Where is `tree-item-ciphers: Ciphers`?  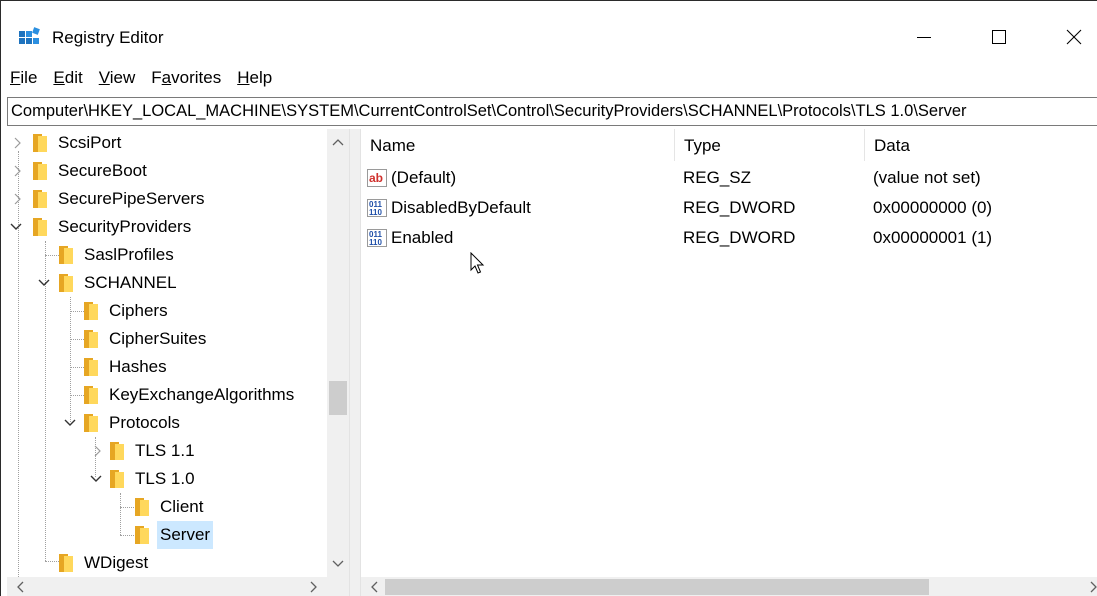 tree-item-ciphers: Ciphers is located at coordinates (127, 311).